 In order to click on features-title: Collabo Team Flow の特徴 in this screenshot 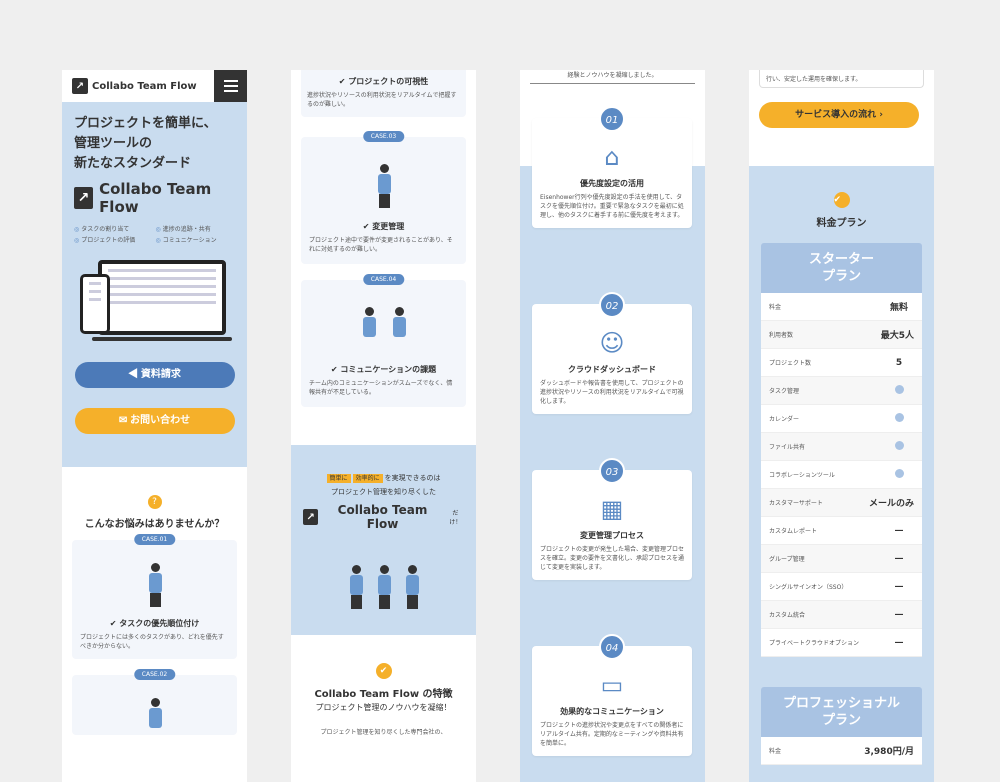, I will do `click(383, 694)`.